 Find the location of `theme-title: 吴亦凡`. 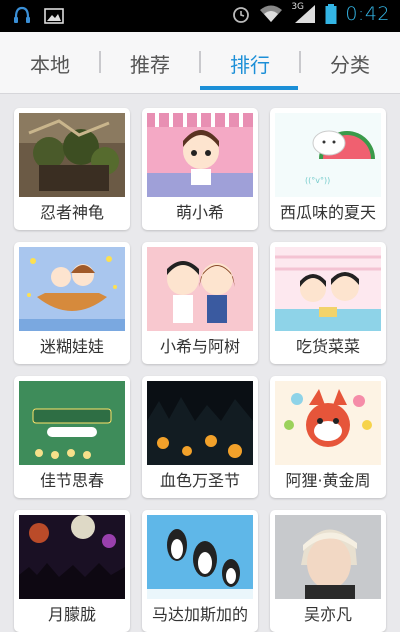

theme-title: 吴亦凡 is located at coordinates (327, 614).